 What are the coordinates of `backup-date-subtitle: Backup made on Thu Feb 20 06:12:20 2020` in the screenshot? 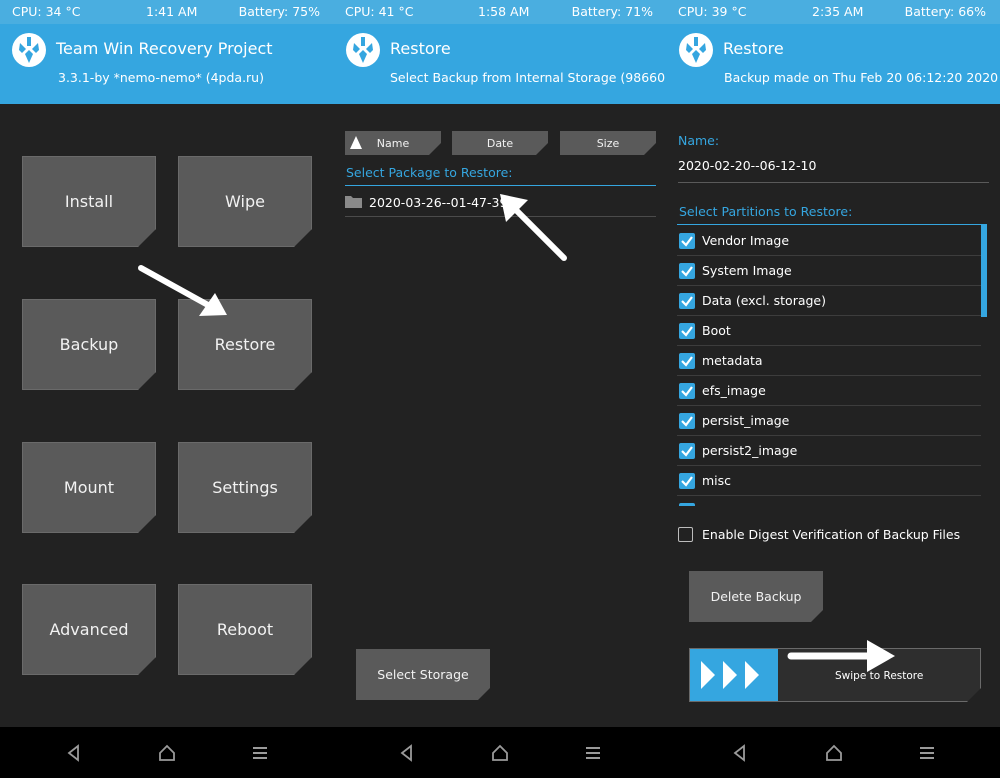 It's located at (861, 77).